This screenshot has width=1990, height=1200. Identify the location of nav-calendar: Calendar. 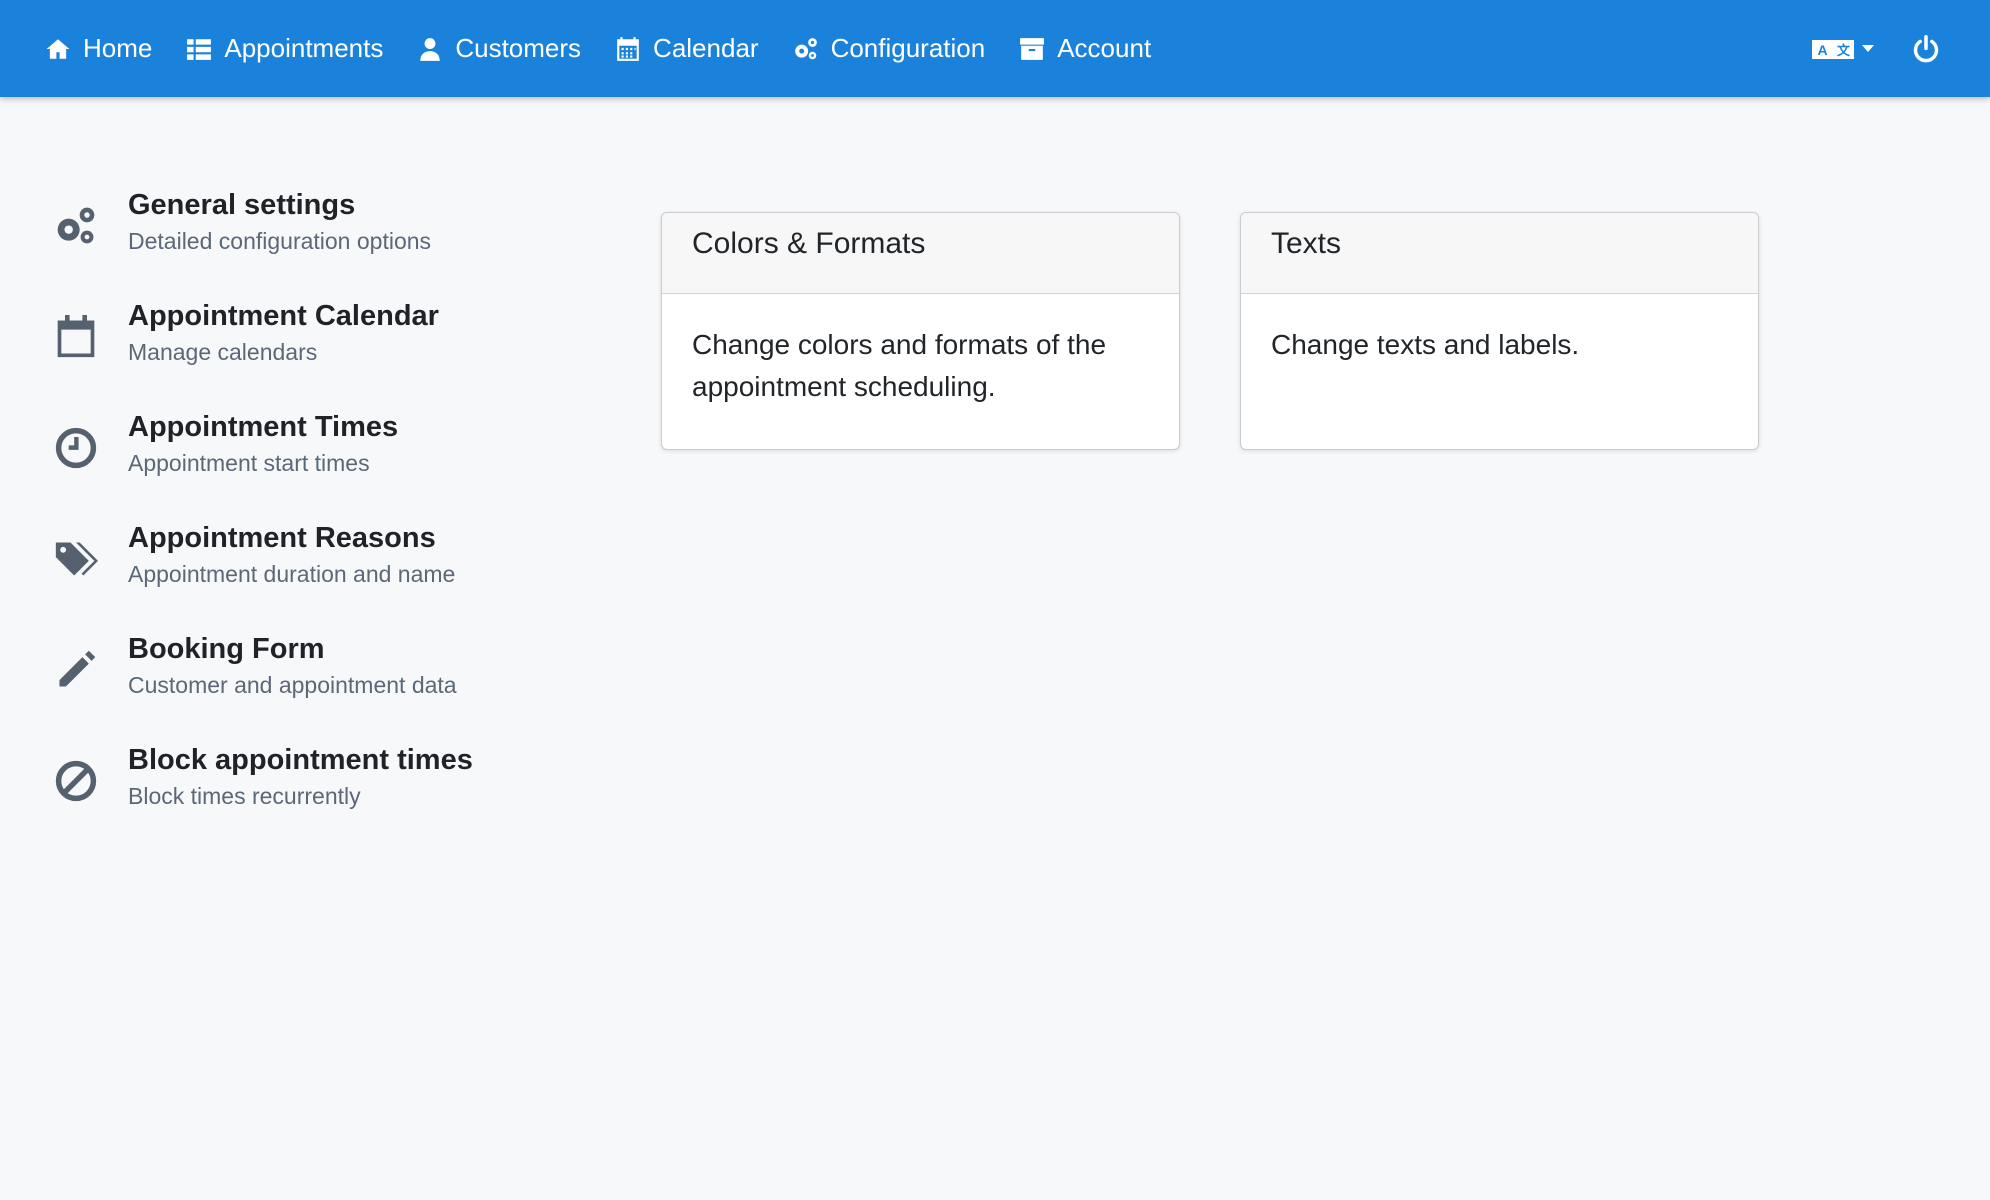
(687, 48).